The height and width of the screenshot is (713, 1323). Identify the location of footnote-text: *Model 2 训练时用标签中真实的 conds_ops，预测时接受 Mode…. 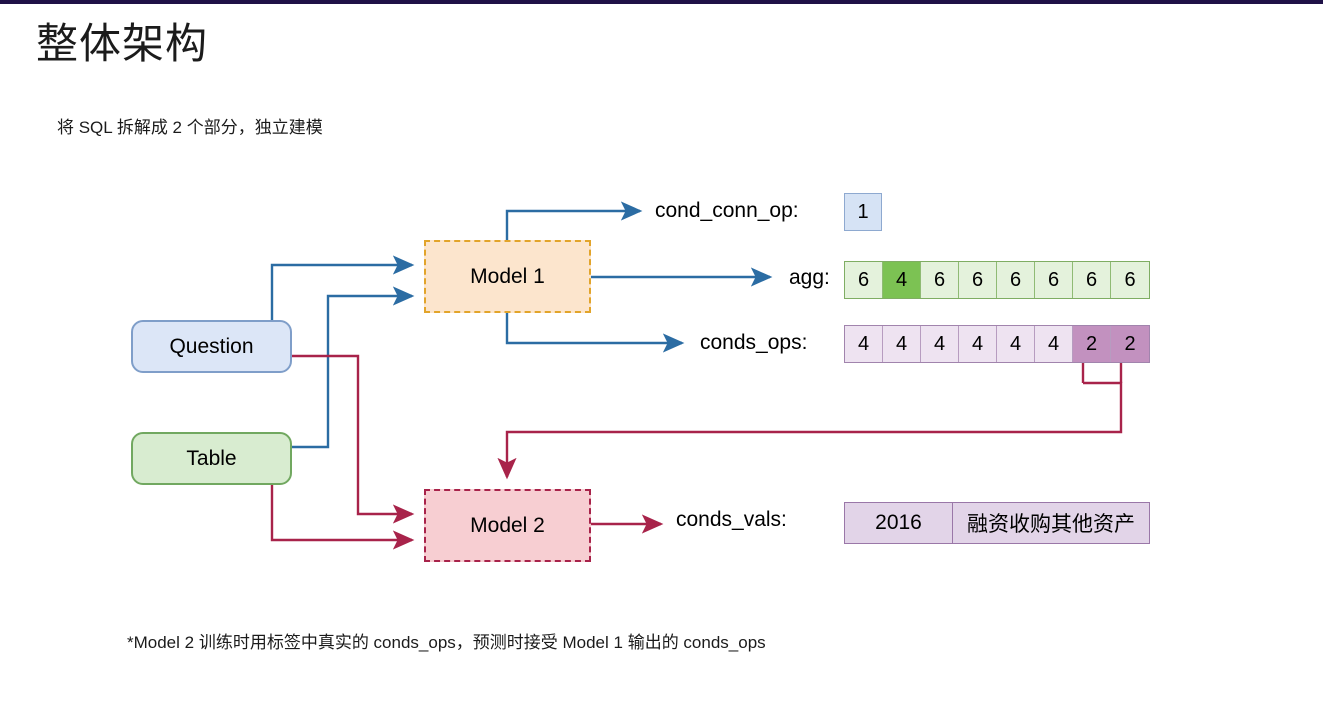
(446, 642).